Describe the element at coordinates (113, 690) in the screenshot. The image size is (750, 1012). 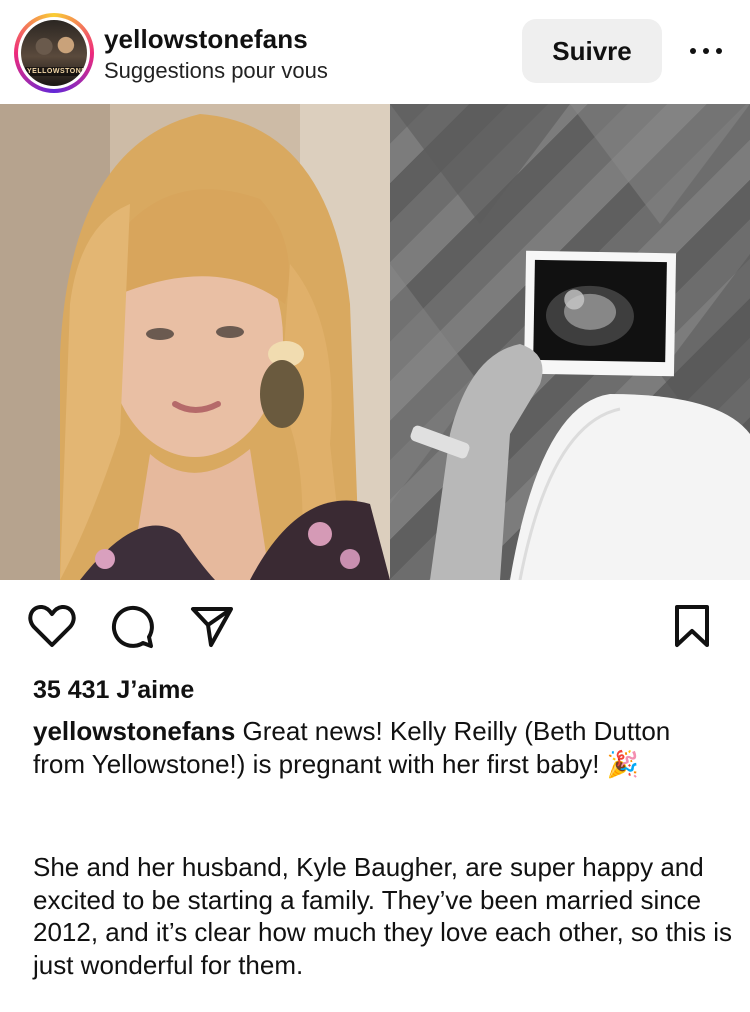
I see `likes-count: 35 431 J’aime` at that location.